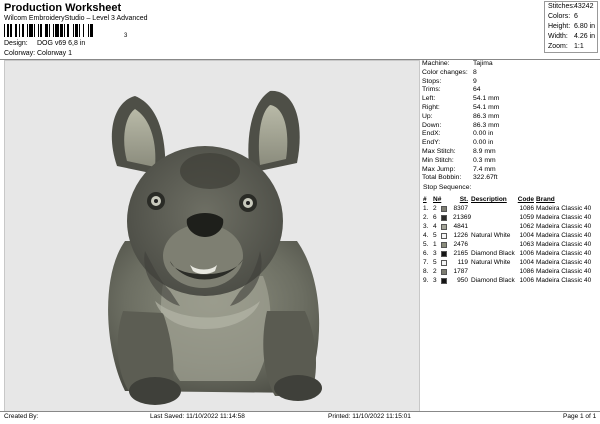 This screenshot has width=600, height=424. Describe the element at coordinates (20, 53) in the screenshot. I see `colorway-label: Colorway:` at that location.